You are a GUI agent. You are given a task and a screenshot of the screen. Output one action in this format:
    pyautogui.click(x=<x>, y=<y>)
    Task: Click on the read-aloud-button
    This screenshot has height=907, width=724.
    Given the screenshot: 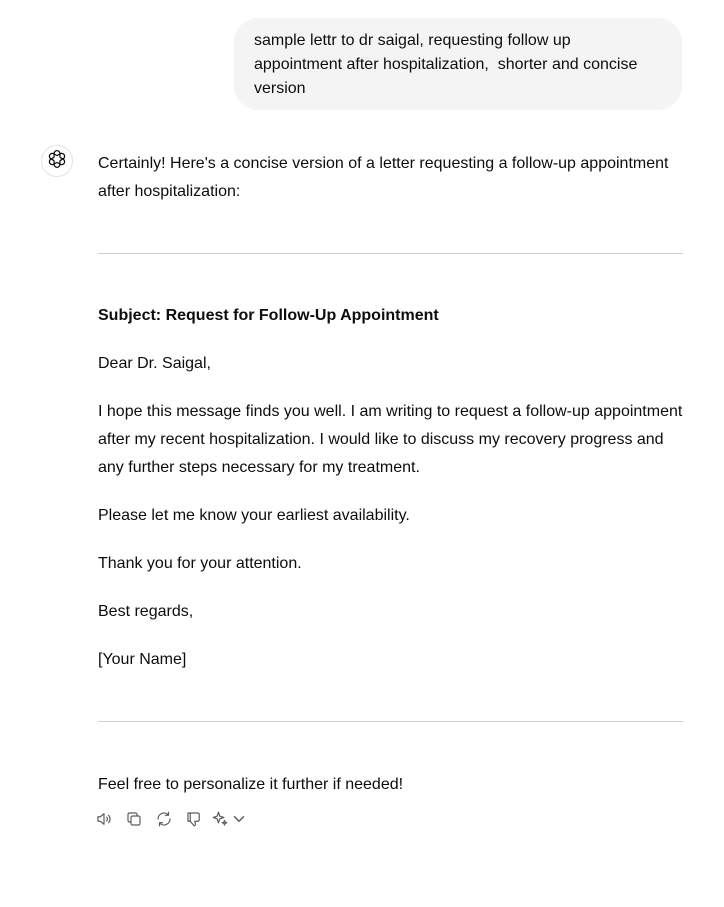 What is the action you would take?
    pyautogui.click(x=104, y=821)
    